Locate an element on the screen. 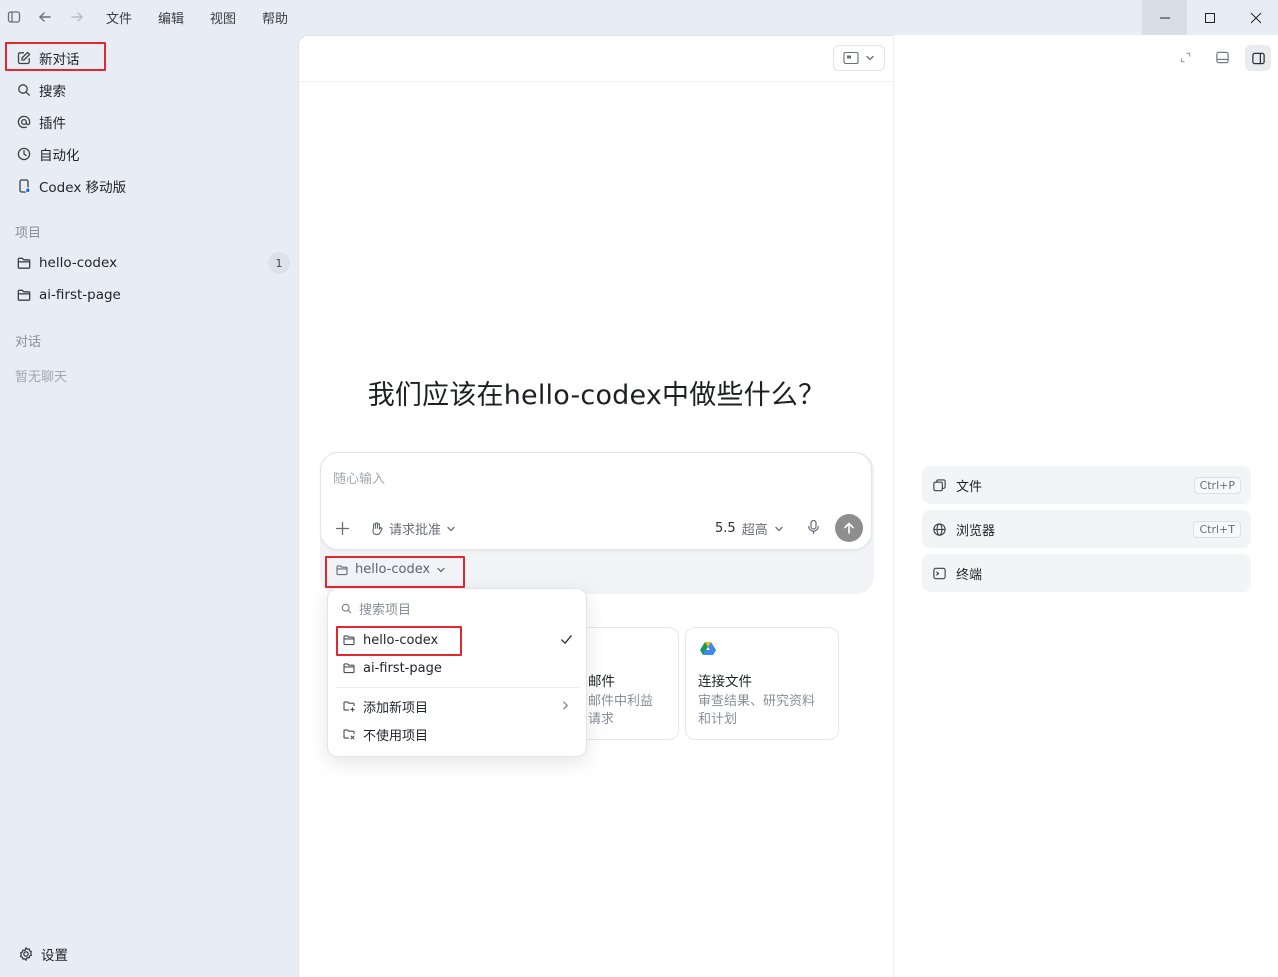 The width and height of the screenshot is (1278, 977). approval-mode-dropdown: 请求批准 is located at coordinates (412, 528).